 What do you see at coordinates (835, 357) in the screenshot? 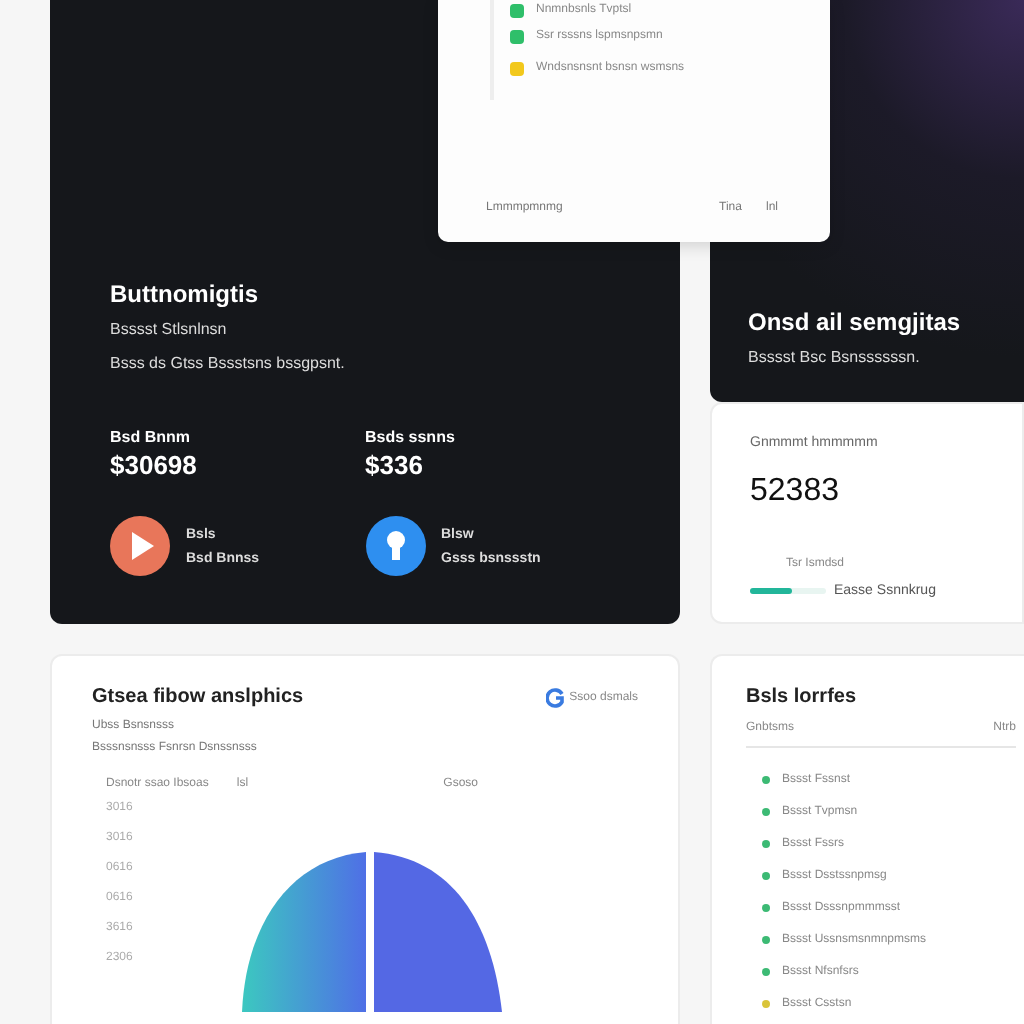
I see `card-subtitle: Bsssst Bsc Bsnssssssn.` at bounding box center [835, 357].